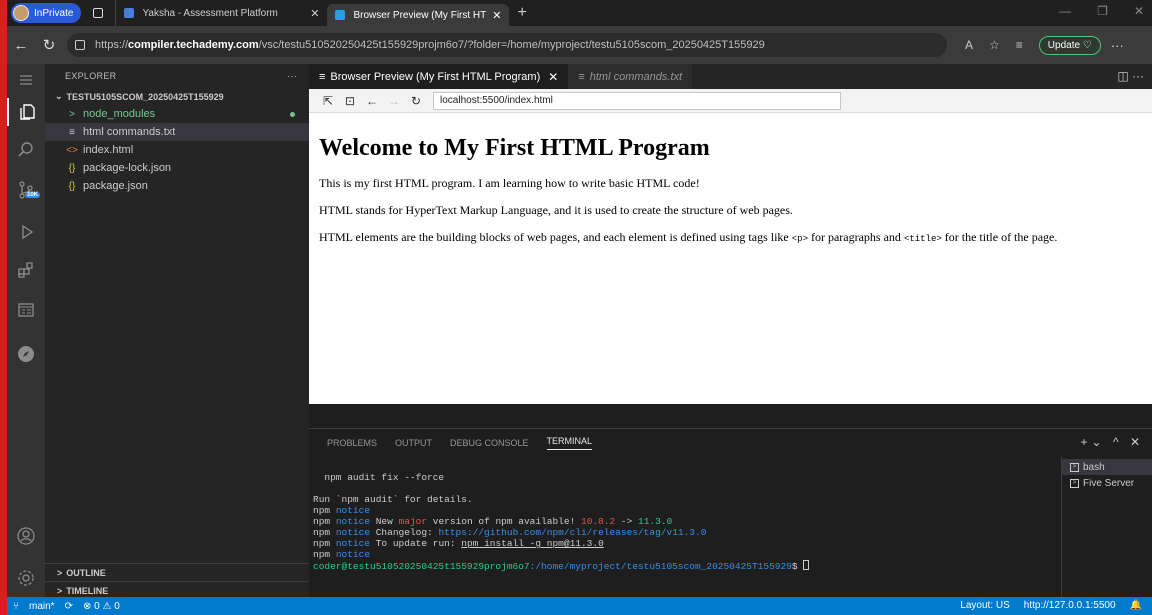 The width and height of the screenshot is (1152, 615). Describe the element at coordinates (145, 96) in the screenshot. I see `workspace-root-label: TESTU5105SCOM_20250425T155929` at that location.